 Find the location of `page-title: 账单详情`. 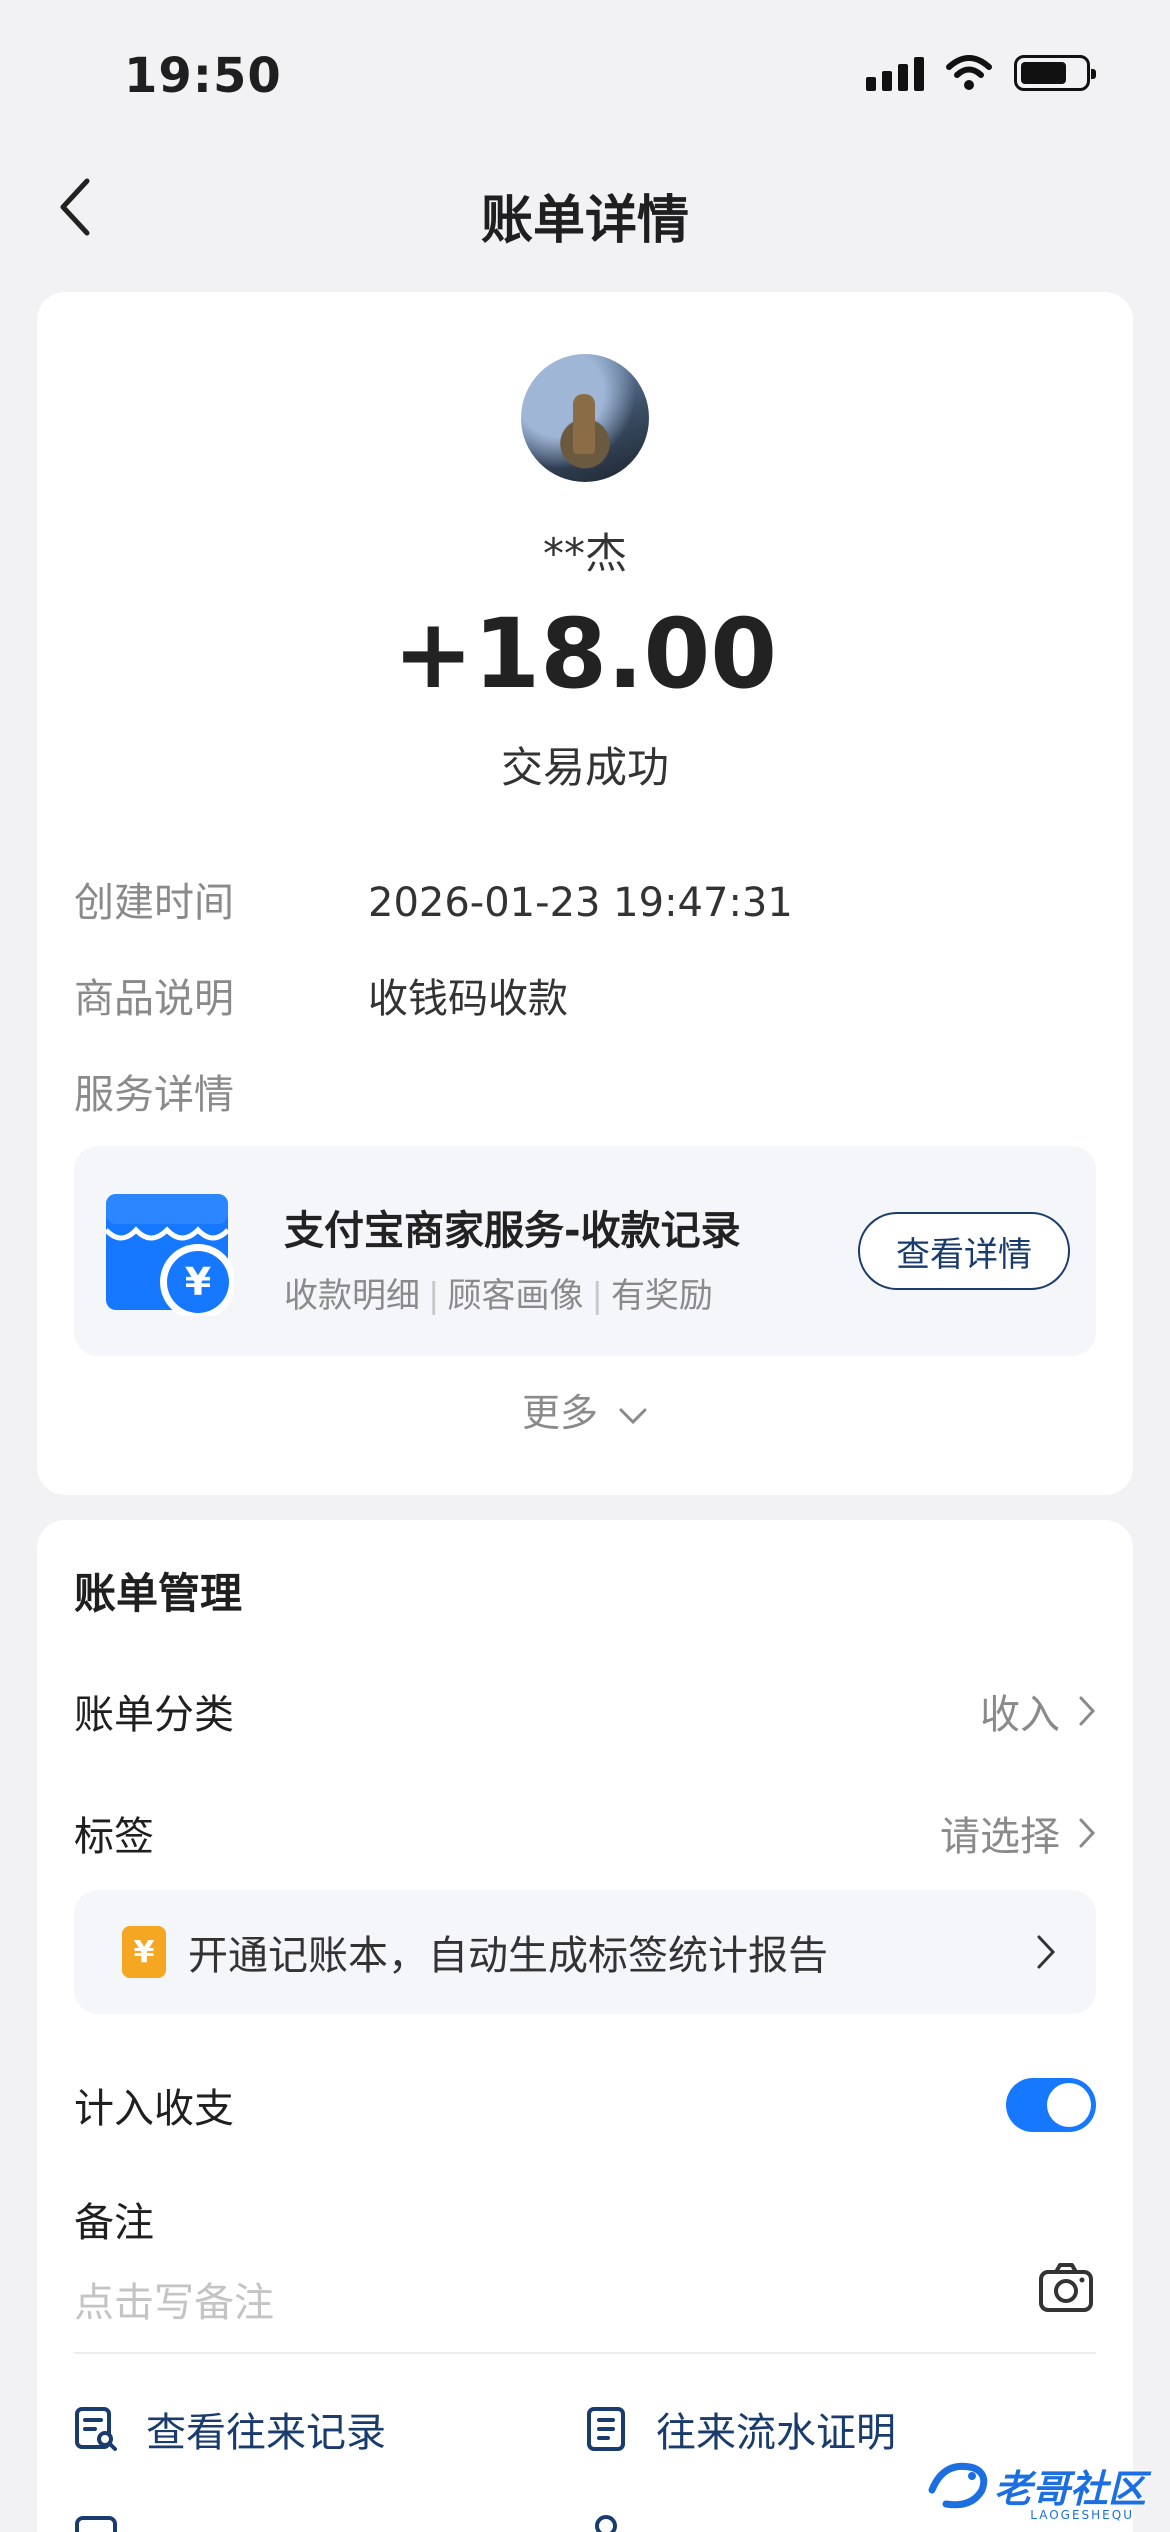

page-title: 账单详情 is located at coordinates (584, 221).